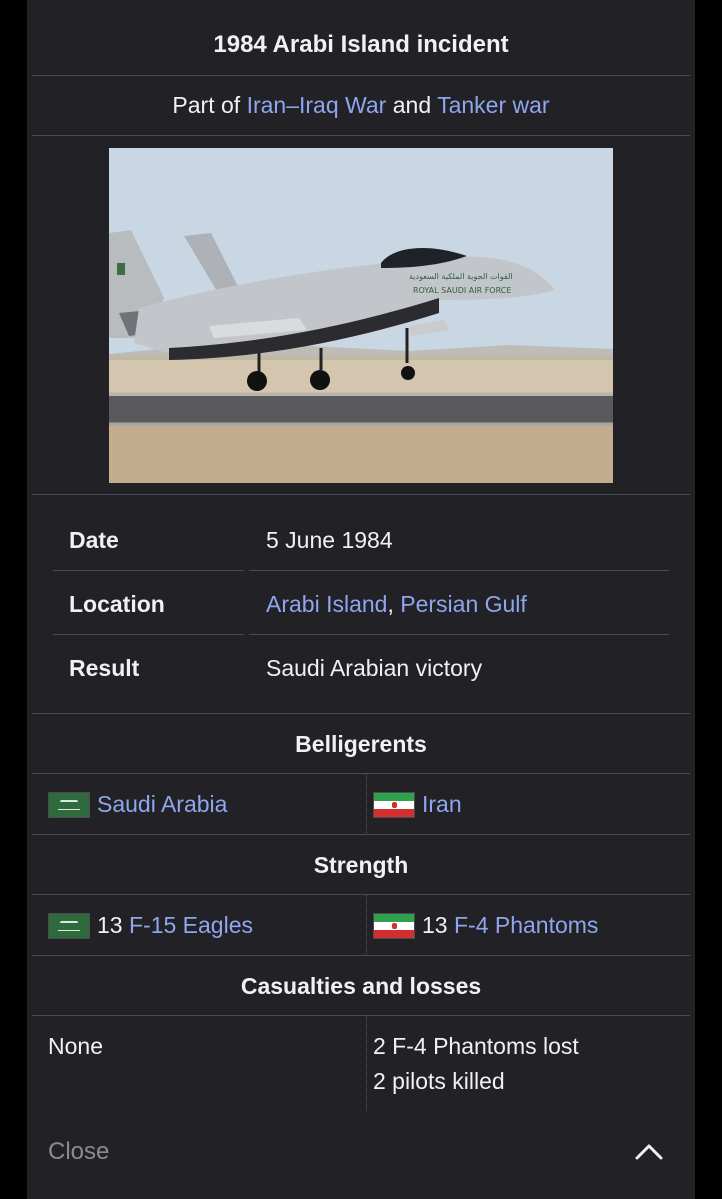 This screenshot has width=722, height=1199. Describe the element at coordinates (104, 668) in the screenshot. I see `result-label: Result` at that location.